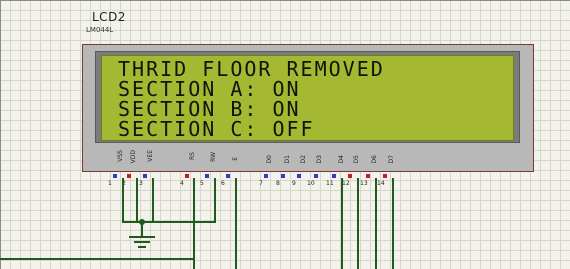 The image size is (570, 269). Describe the element at coordinates (192, 156) in the screenshot. I see `pin-label-rs: RS` at that location.